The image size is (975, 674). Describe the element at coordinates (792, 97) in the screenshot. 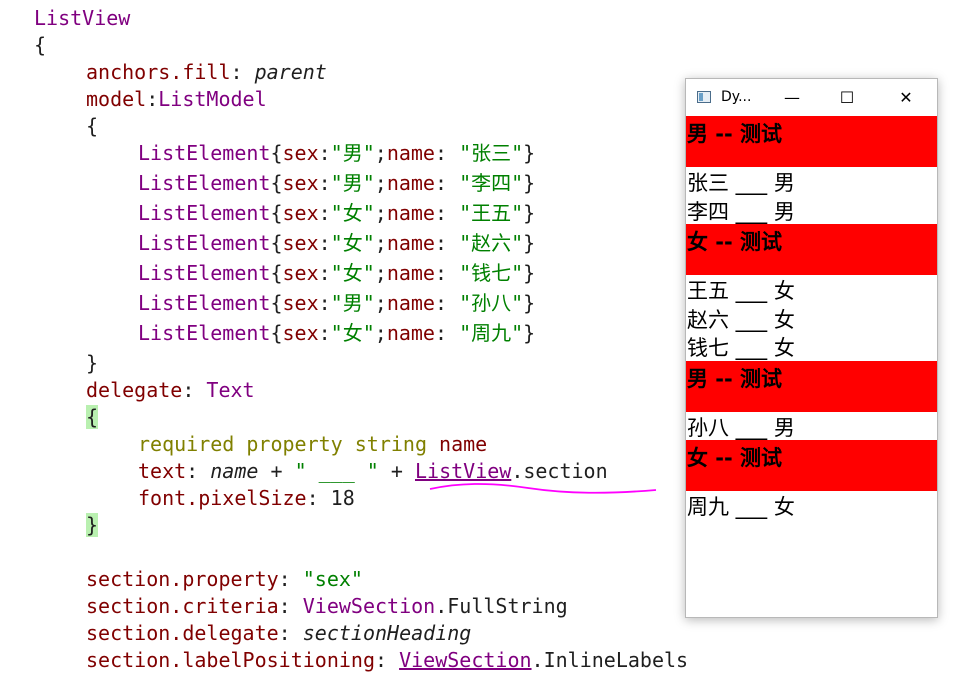

I see `minimize-button: —` at that location.